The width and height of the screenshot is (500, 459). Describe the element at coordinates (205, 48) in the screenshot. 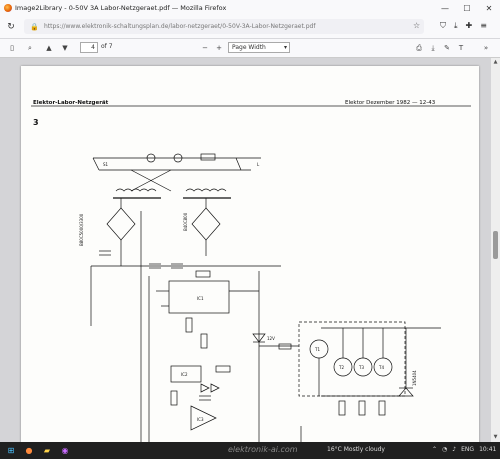

I see `zoom-out-button: −` at that location.